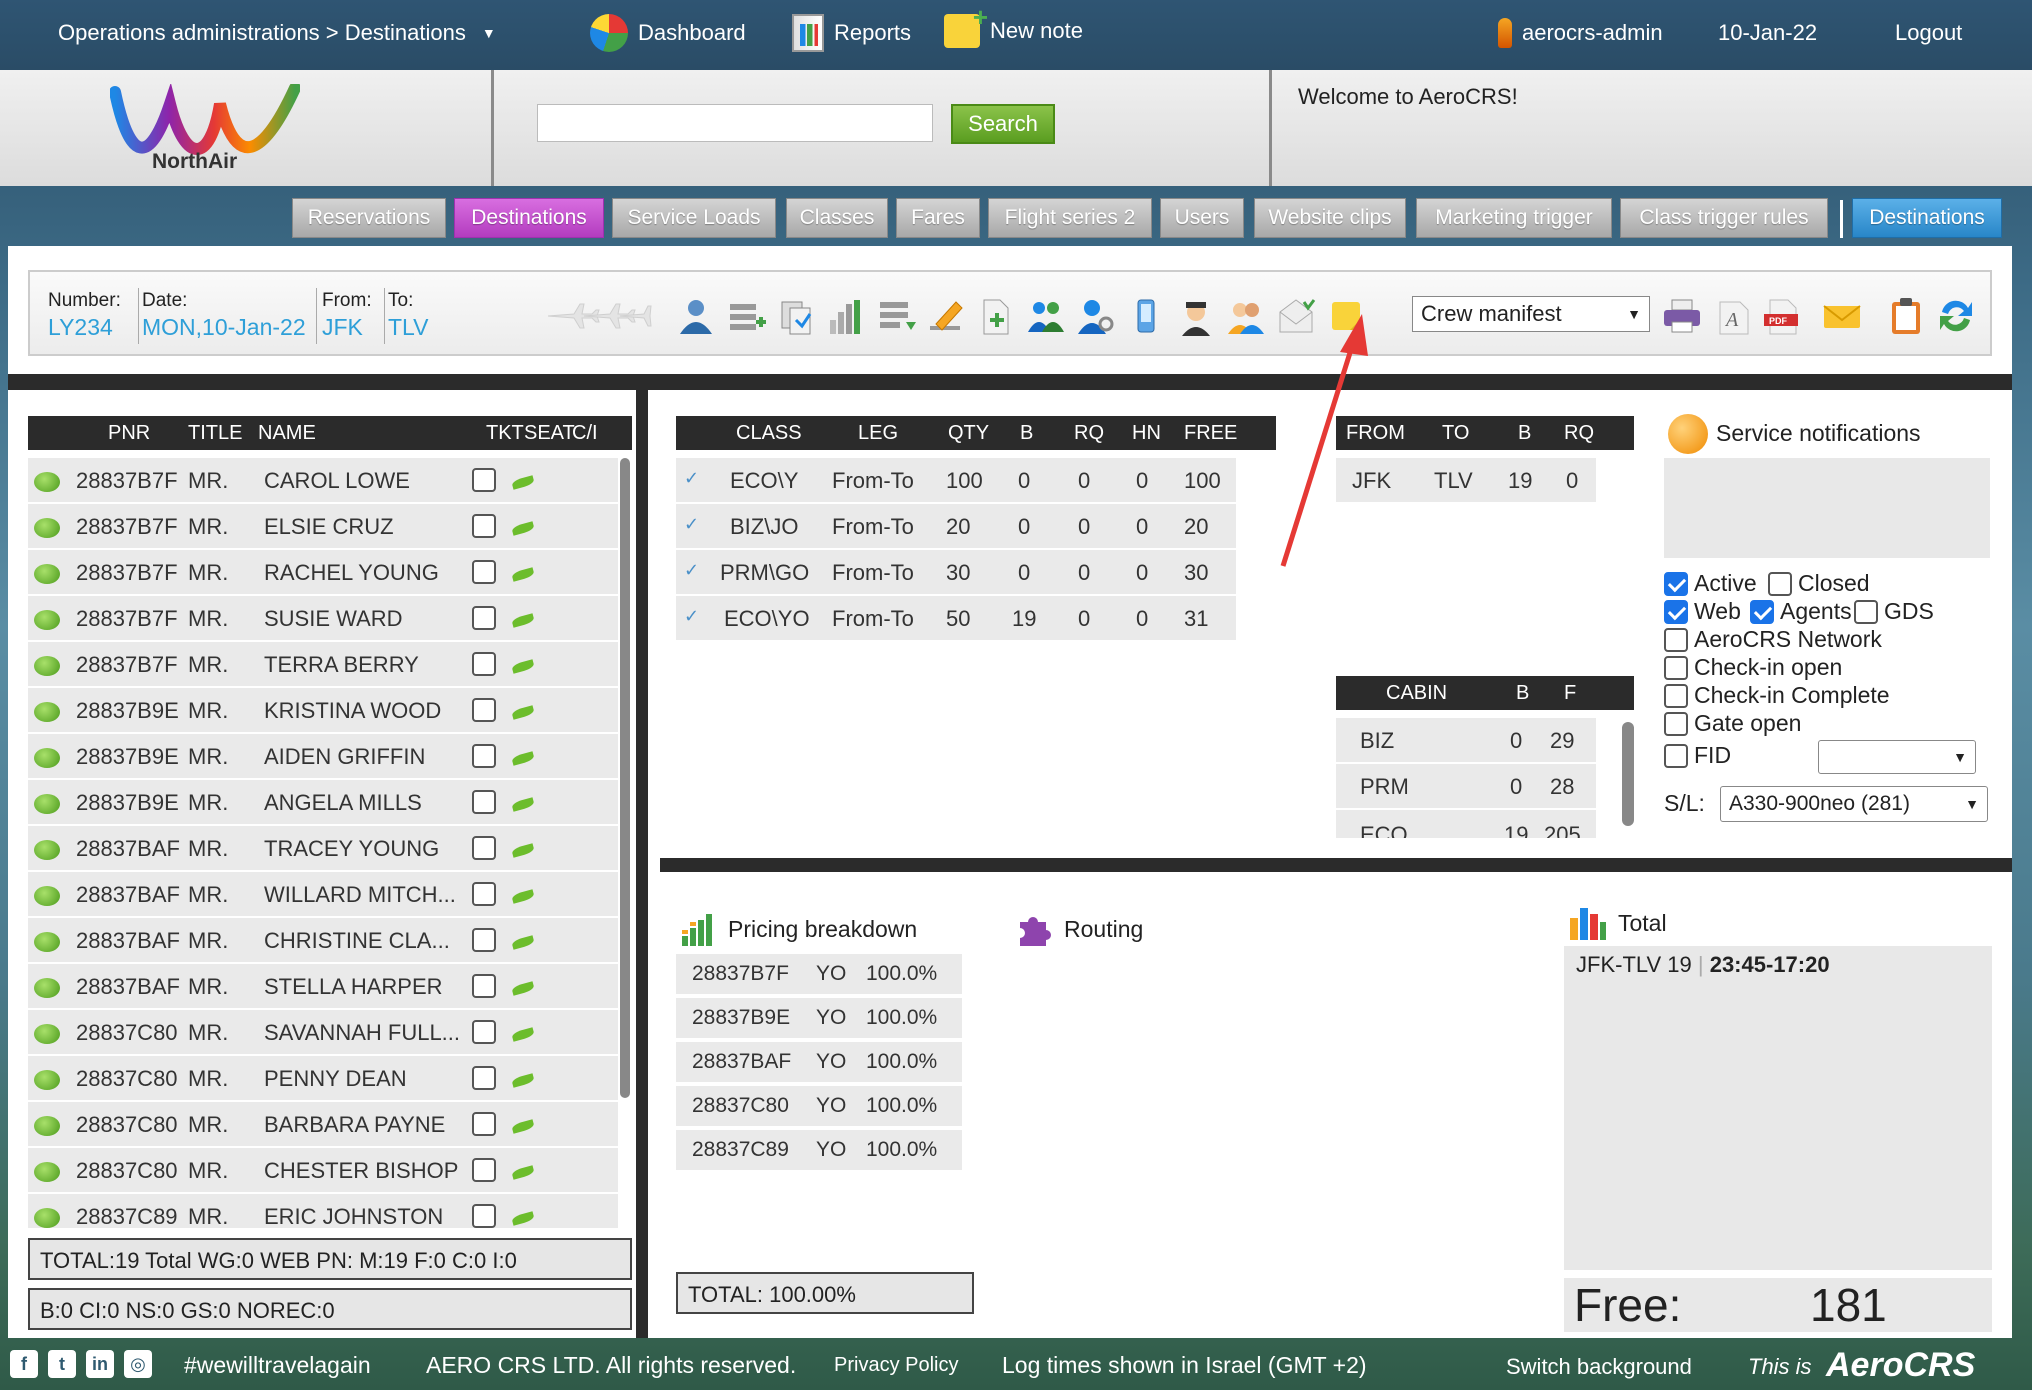  Describe the element at coordinates (735, 123) in the screenshot. I see `search-input` at that location.